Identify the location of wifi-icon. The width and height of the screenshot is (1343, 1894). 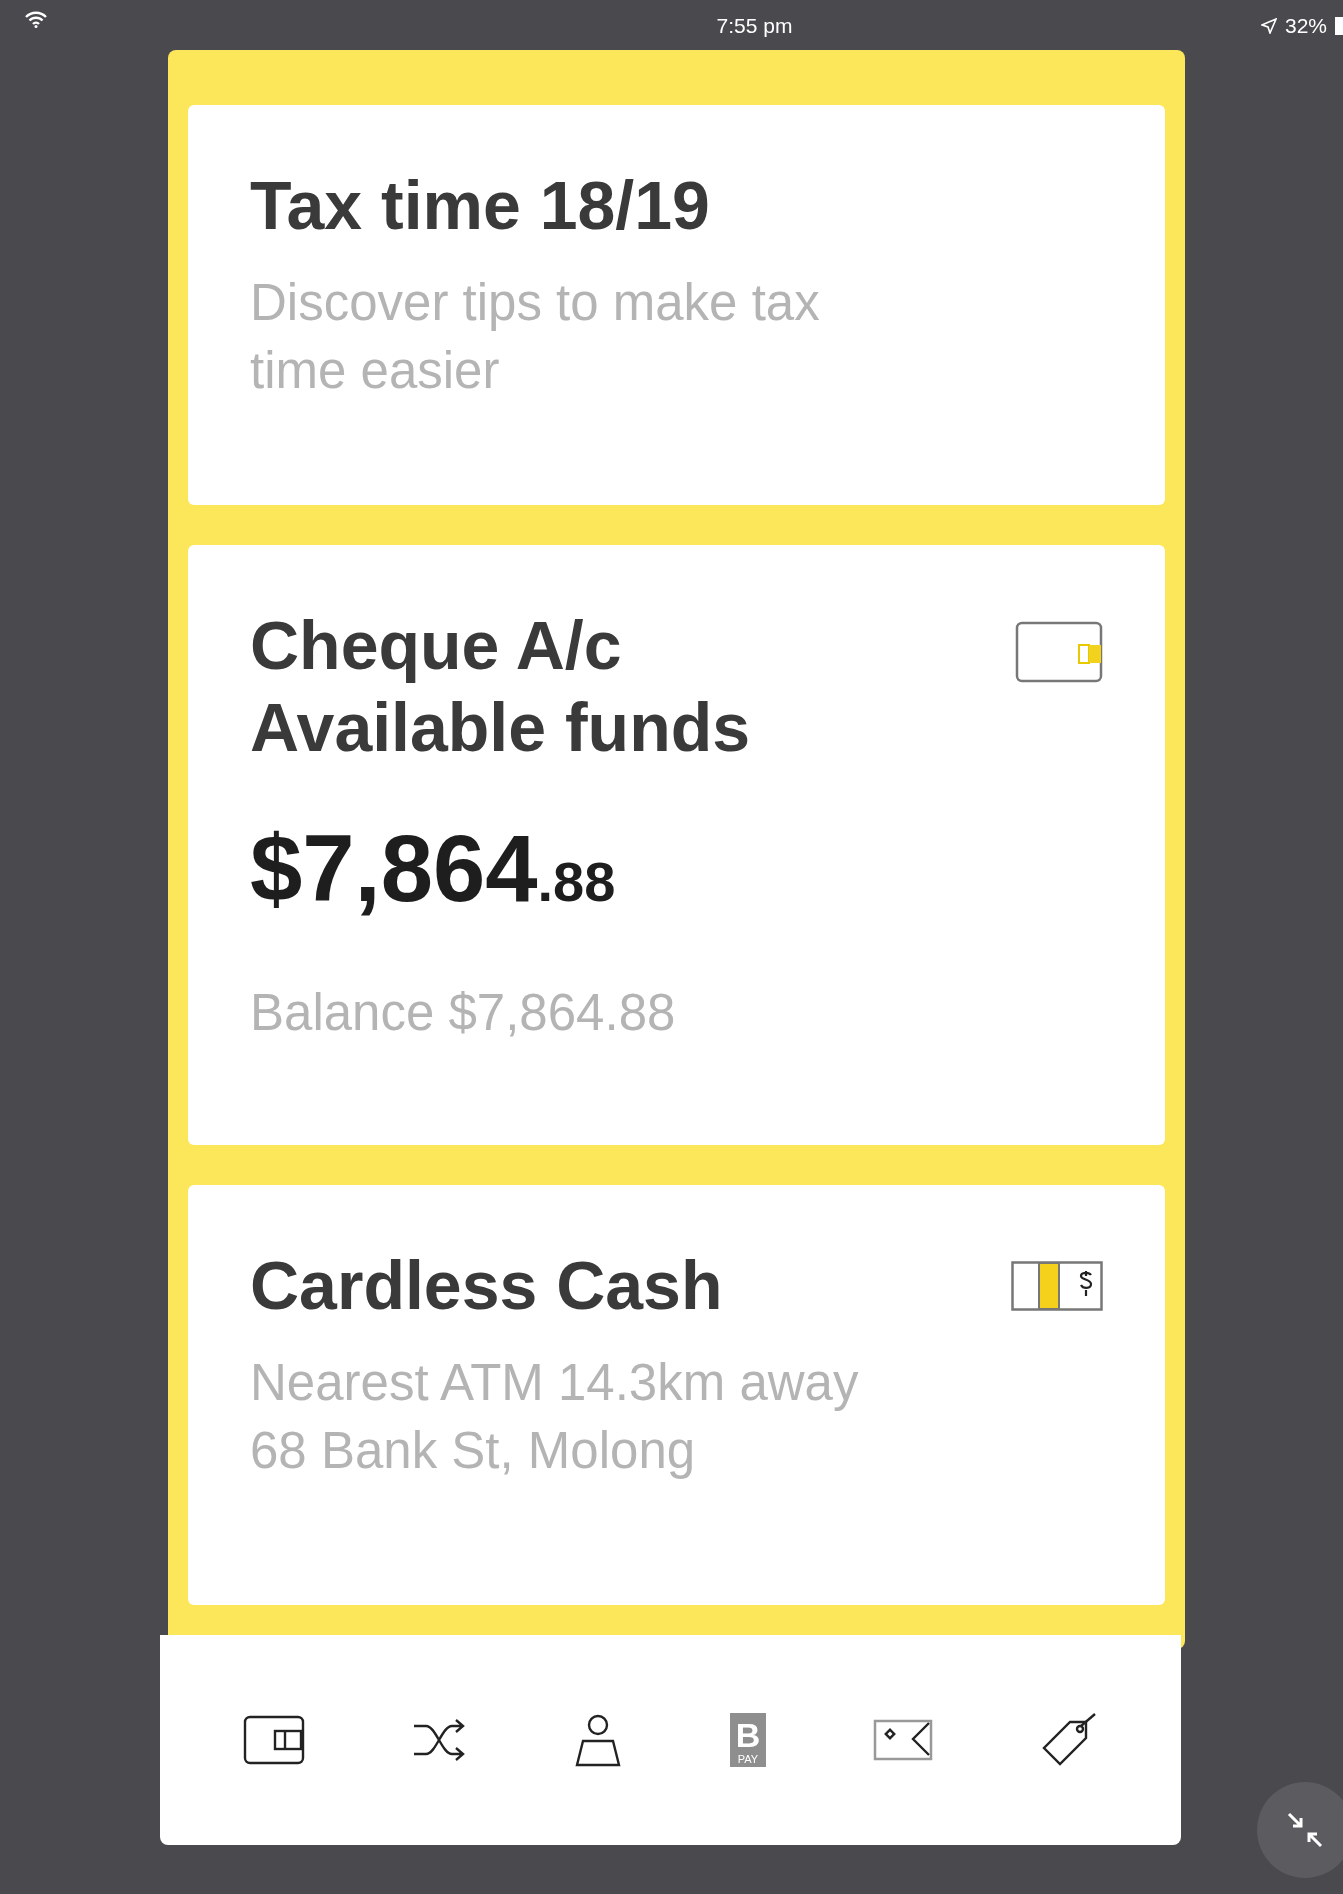
(36, 19).